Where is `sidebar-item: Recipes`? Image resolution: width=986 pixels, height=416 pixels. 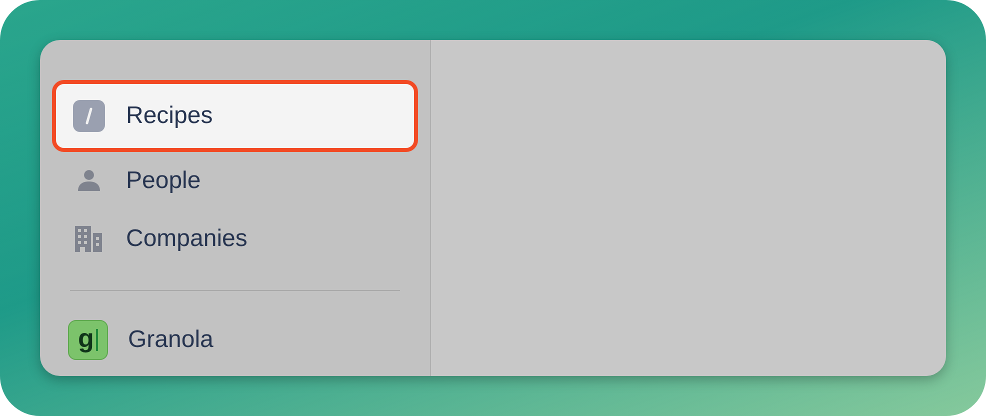
sidebar-item: Recipes is located at coordinates (235, 116).